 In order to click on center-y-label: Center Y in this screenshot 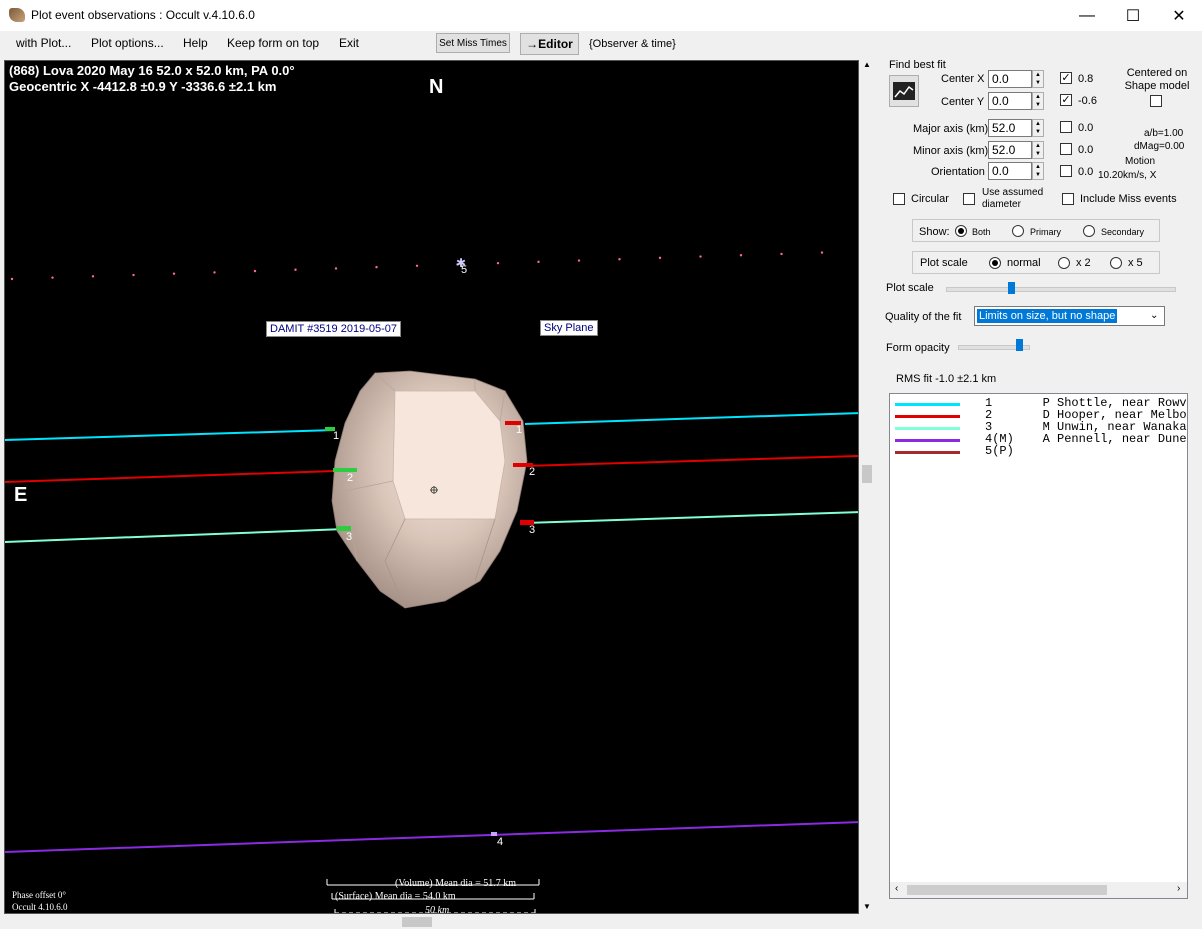, I will do `click(963, 102)`.